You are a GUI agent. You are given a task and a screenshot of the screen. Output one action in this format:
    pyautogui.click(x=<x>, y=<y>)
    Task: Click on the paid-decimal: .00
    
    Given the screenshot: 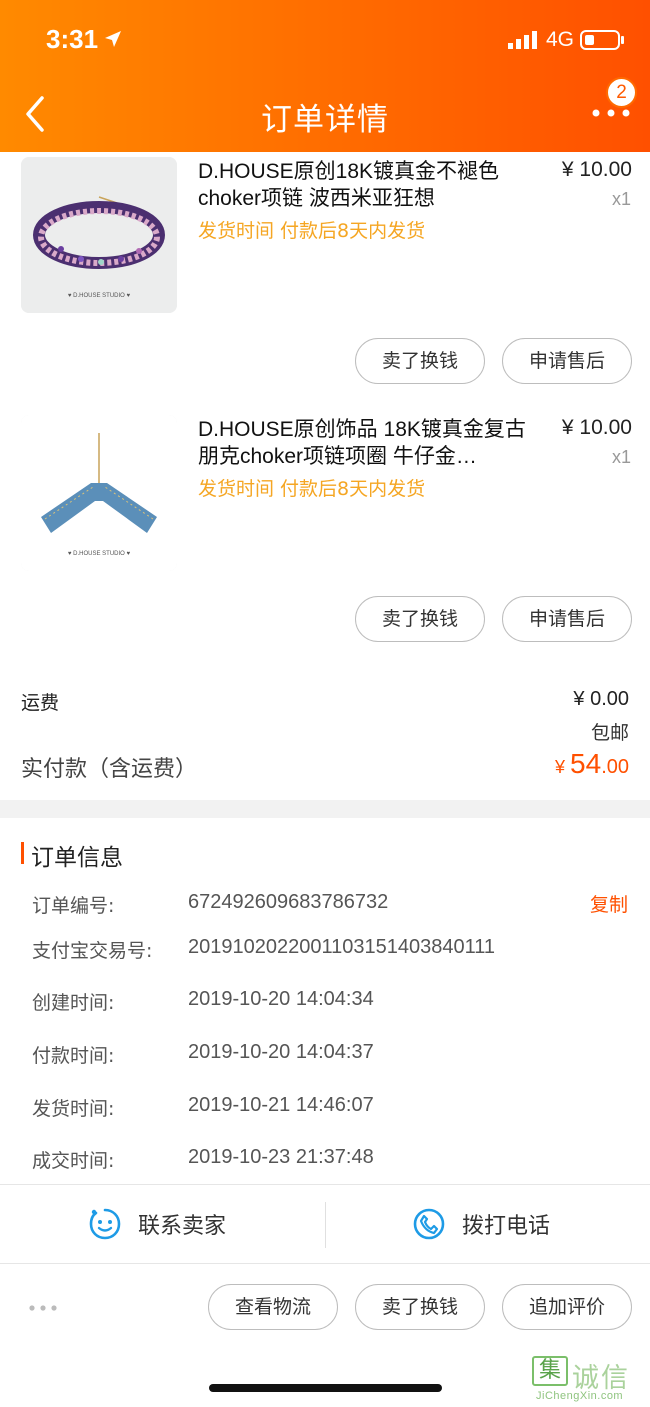 What is the action you would take?
    pyautogui.click(x=615, y=767)
    